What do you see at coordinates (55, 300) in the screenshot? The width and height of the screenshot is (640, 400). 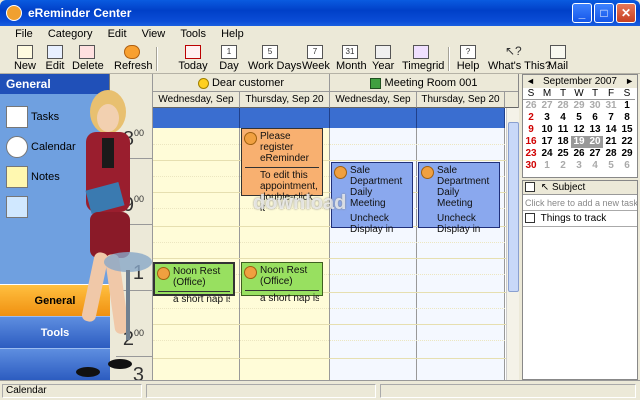 I see `tab-general: General` at bounding box center [55, 300].